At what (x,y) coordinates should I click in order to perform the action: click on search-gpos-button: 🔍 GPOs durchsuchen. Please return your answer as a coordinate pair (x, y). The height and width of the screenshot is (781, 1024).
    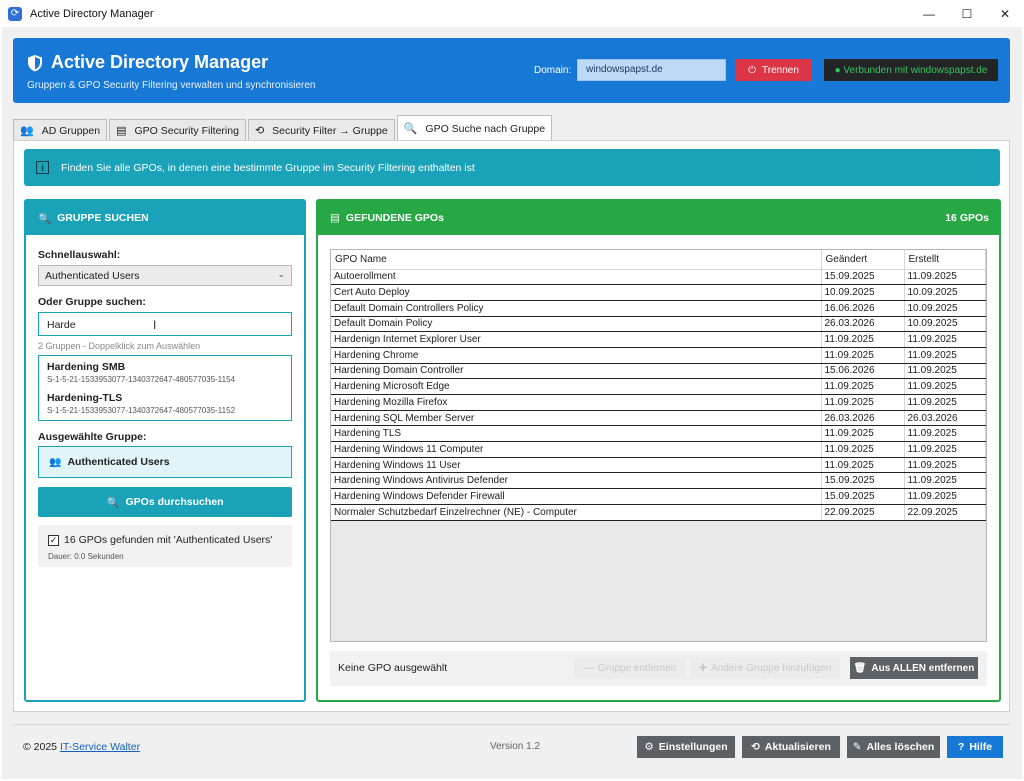
    Looking at the image, I should click on (165, 502).